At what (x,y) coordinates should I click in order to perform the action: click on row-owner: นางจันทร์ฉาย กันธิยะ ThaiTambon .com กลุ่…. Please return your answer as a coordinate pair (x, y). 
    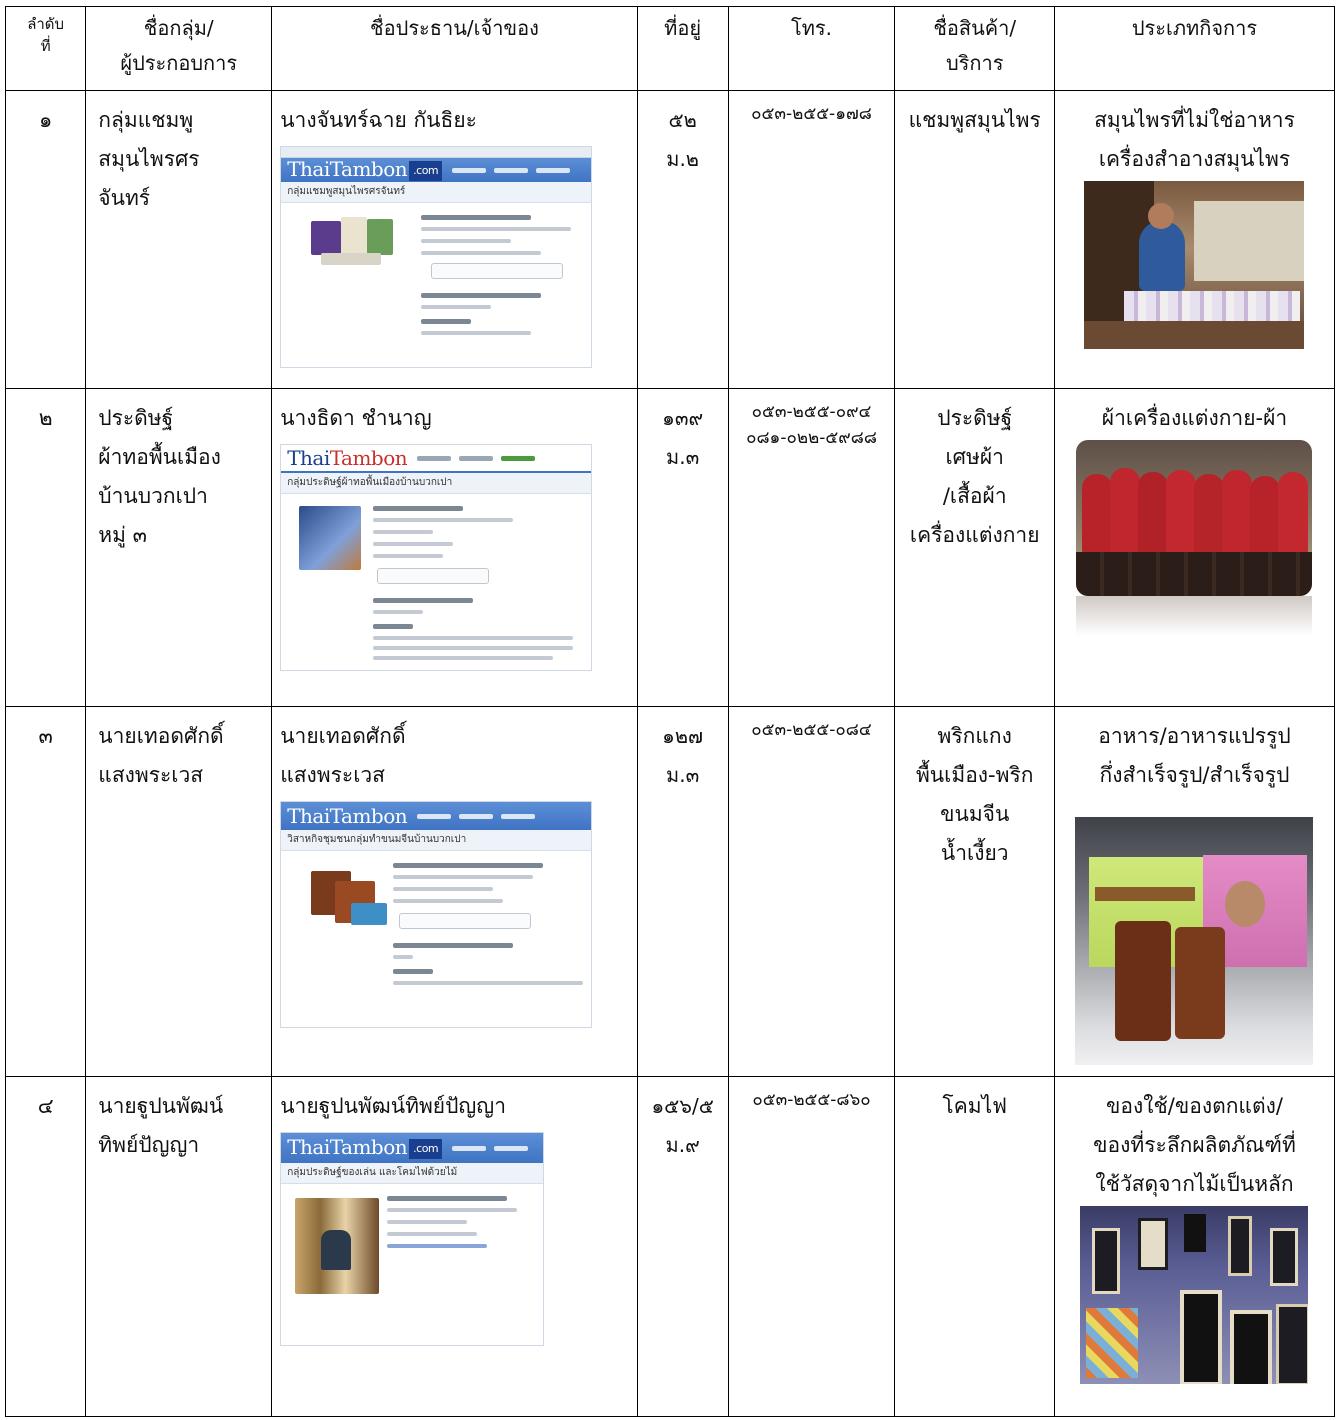
    Looking at the image, I should click on (454, 239).